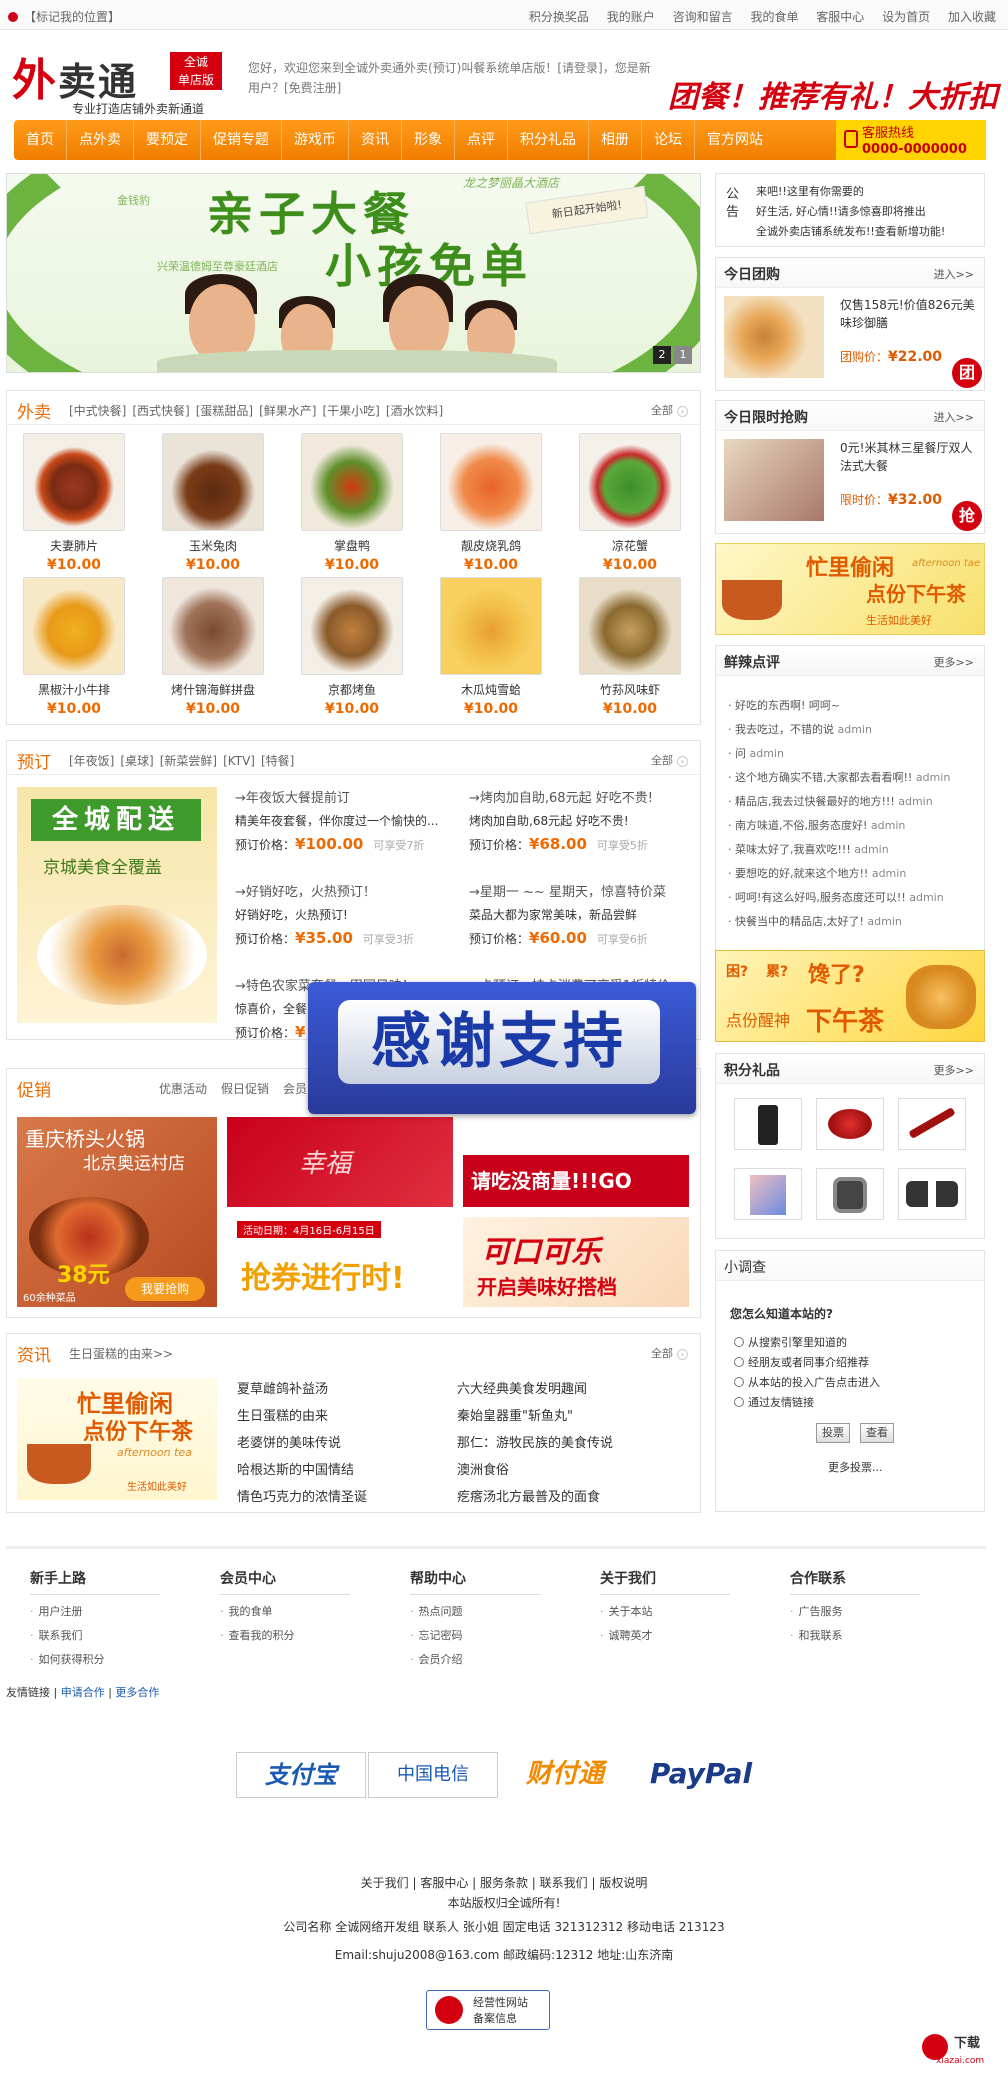 This screenshot has width=1008, height=2075. Describe the element at coordinates (703, 17) in the screenshot. I see `top-link-consult: 咨询和留言` at that location.